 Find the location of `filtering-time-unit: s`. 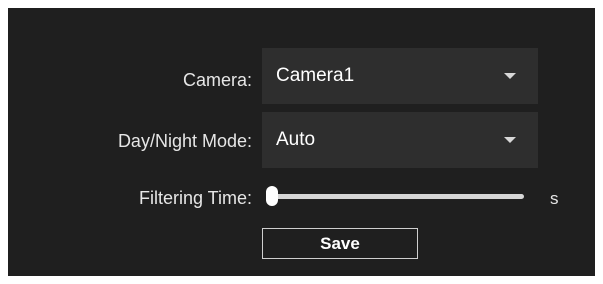

filtering-time-unit: s is located at coordinates (554, 198).